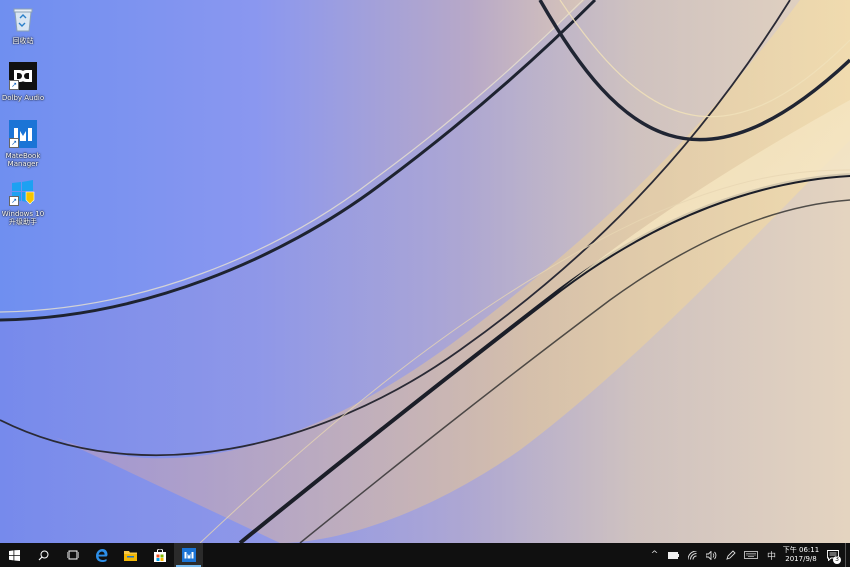 The image size is (850, 567). I want to click on input-method-indicator: 中, so click(771, 556).